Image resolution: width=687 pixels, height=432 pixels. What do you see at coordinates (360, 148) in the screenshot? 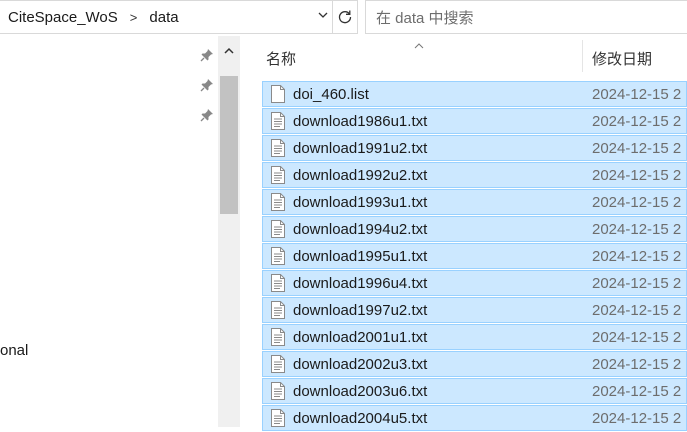
I see `file-name: download1991u2.txt` at bounding box center [360, 148].